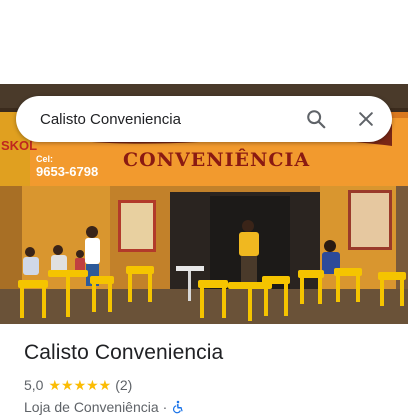  What do you see at coordinates (44, 159) in the screenshot?
I see `sign-phone-label: Cel:` at bounding box center [44, 159].